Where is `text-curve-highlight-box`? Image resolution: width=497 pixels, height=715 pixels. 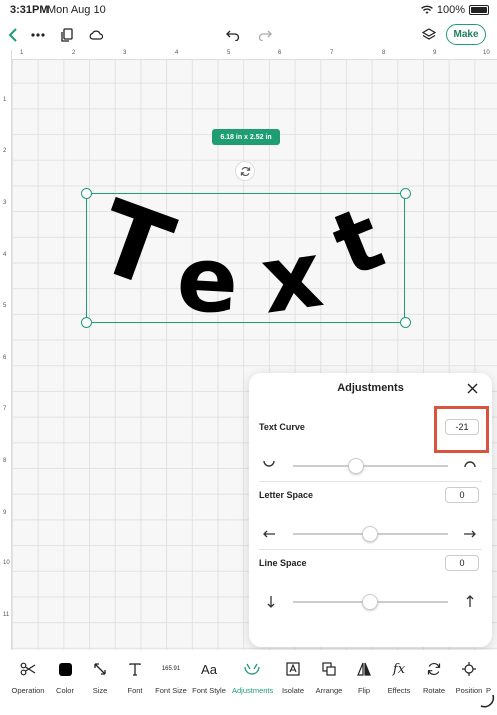
text-curve-highlight-box is located at coordinates (461, 429).